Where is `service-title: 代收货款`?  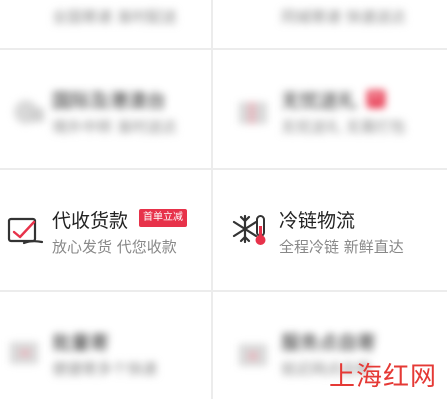
service-title: 代收货款 is located at coordinates (90, 221).